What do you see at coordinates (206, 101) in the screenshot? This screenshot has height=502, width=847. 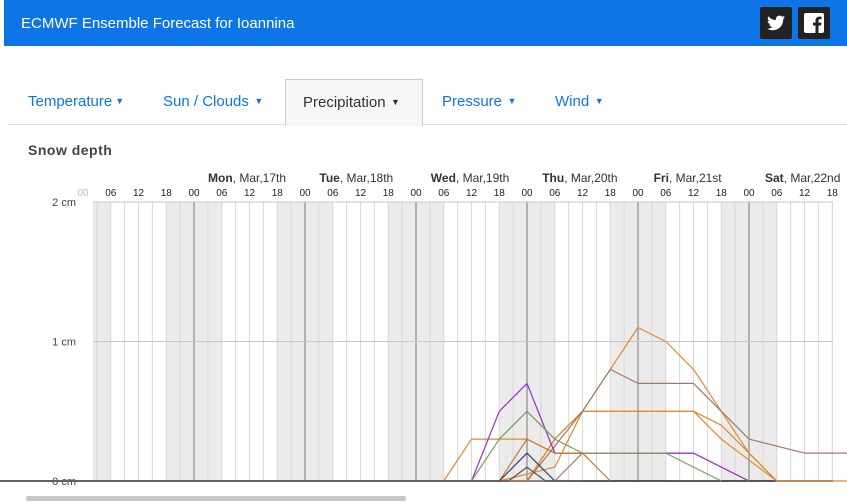 I see `tab-label: Sun / Clouds` at bounding box center [206, 101].